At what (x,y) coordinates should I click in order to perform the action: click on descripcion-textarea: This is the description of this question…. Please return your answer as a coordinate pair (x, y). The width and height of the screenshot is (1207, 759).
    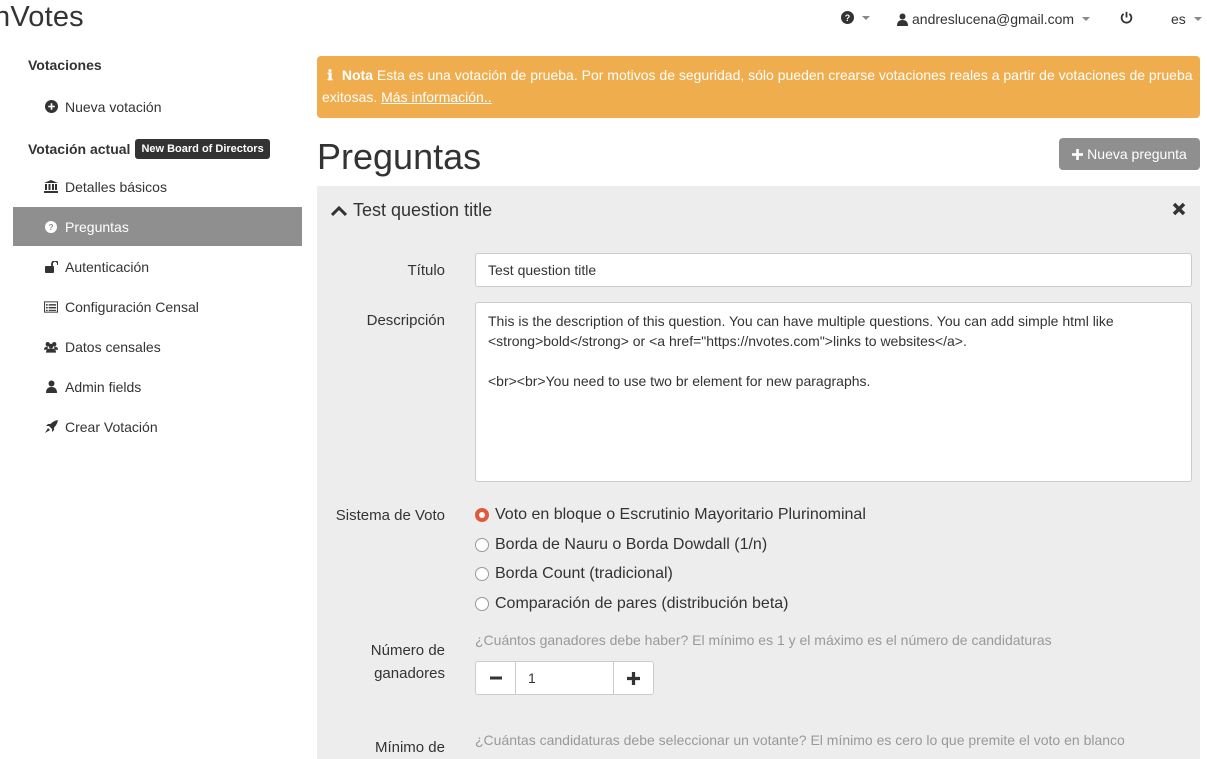
    Looking at the image, I should click on (833, 392).